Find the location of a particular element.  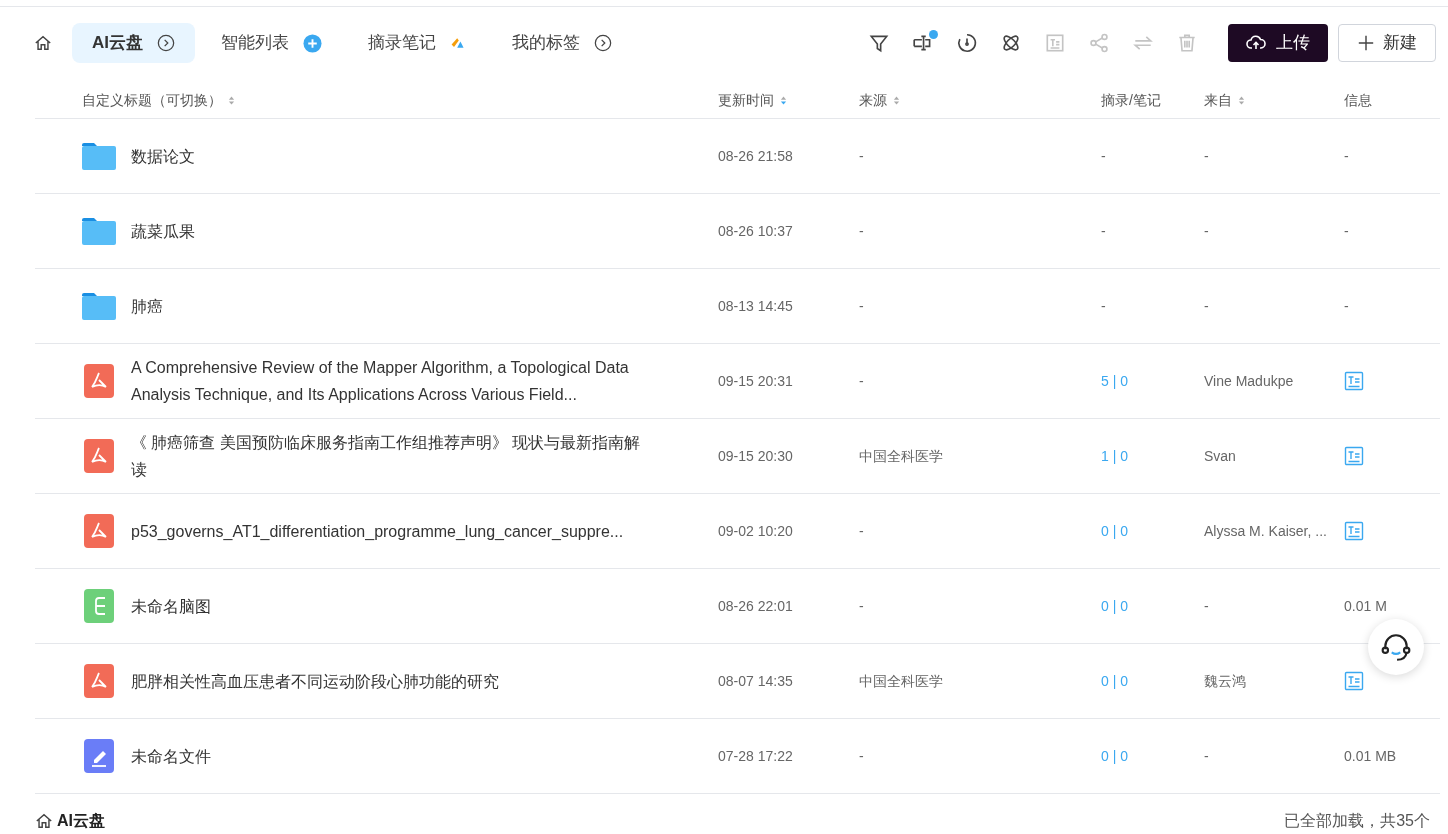

mind-map-icon is located at coordinates (99, 606).